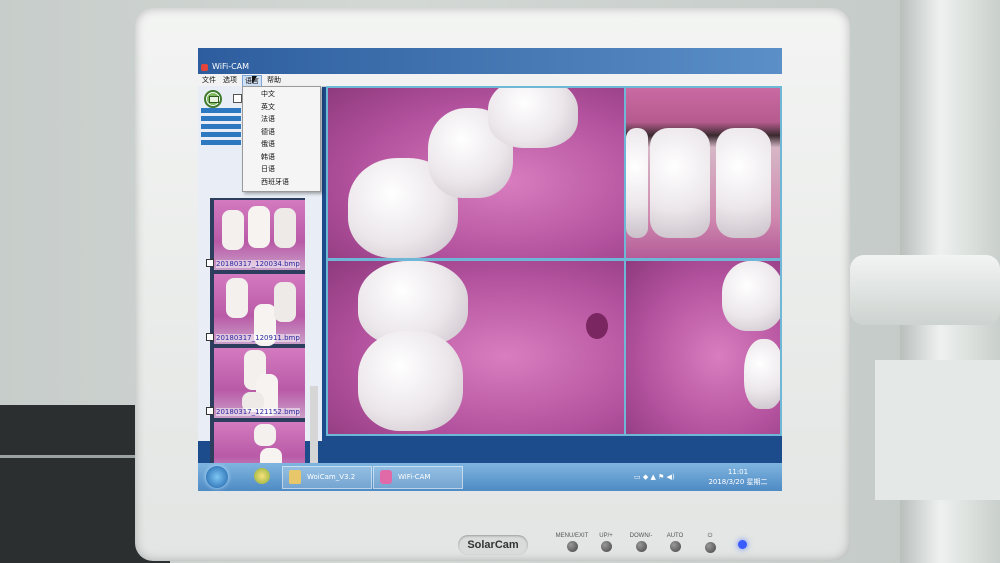 The height and width of the screenshot is (563, 1000). I want to click on up-hw-button: UP/+, so click(606, 548).